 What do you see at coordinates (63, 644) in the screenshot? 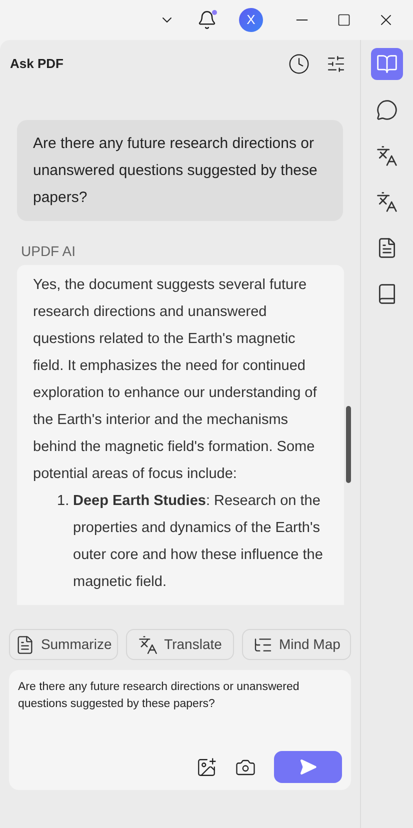
I see `quick-action-button: Summarize` at bounding box center [63, 644].